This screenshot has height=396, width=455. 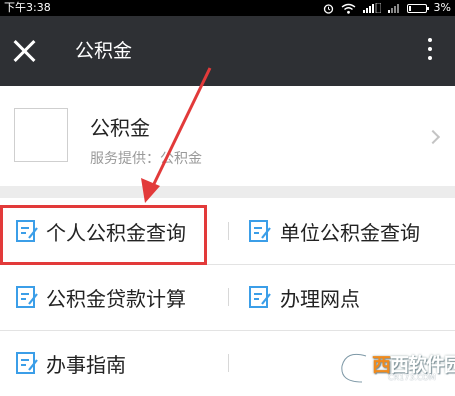 What do you see at coordinates (412, 377) in the screenshot?
I see `watermark-site: CR173.COM` at bounding box center [412, 377].